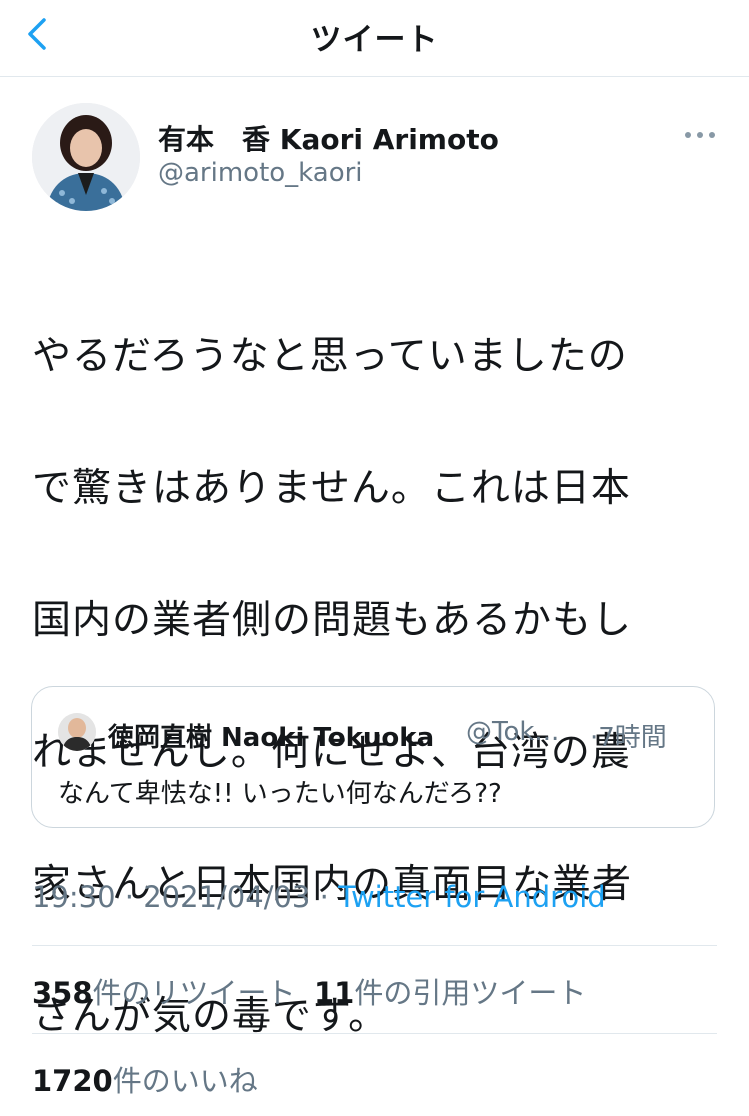 Image resolution: width=749 pixels, height=1116 pixels. What do you see at coordinates (86, 157) in the screenshot?
I see `author-avatar` at bounding box center [86, 157].